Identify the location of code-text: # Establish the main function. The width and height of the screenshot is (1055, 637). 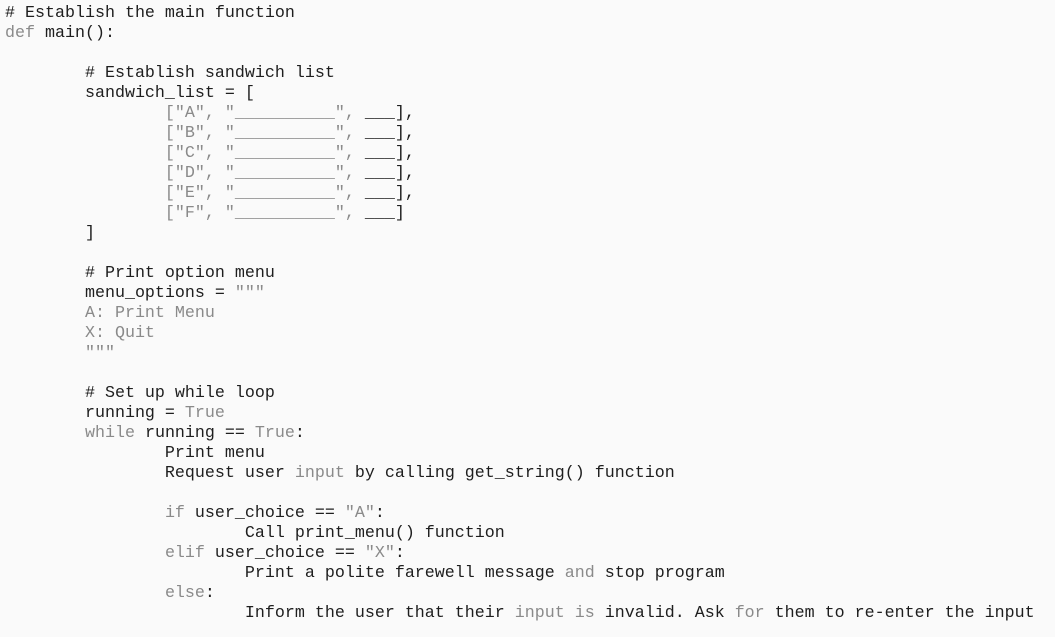
(150, 13).